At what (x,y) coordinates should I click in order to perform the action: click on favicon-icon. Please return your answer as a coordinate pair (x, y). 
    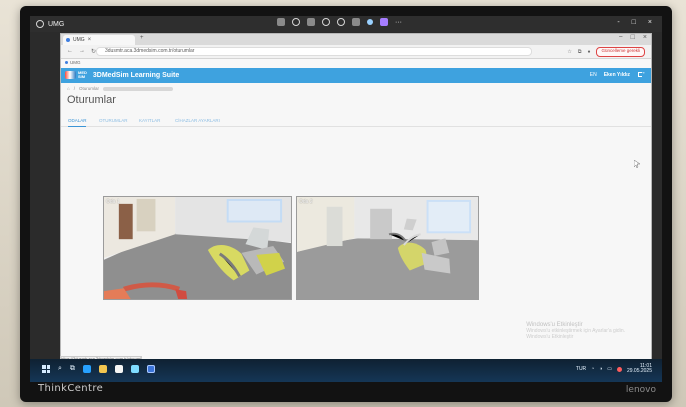
    Looking at the image, I should click on (68, 40).